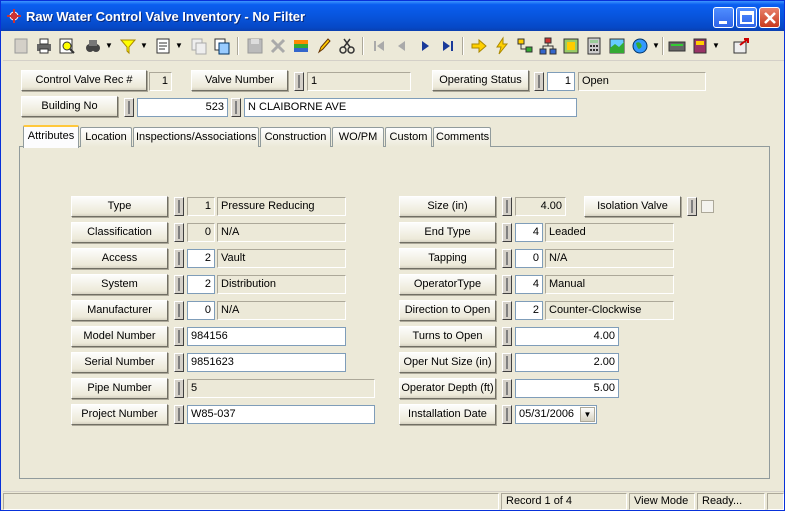 This screenshot has height=511, width=785. I want to click on edit-icon, so click(324, 46).